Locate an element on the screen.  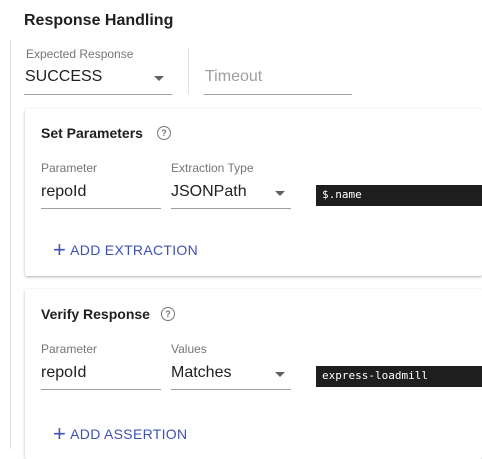
expected-response-select: Expected Response SUCCESS is located at coordinates (98, 71).